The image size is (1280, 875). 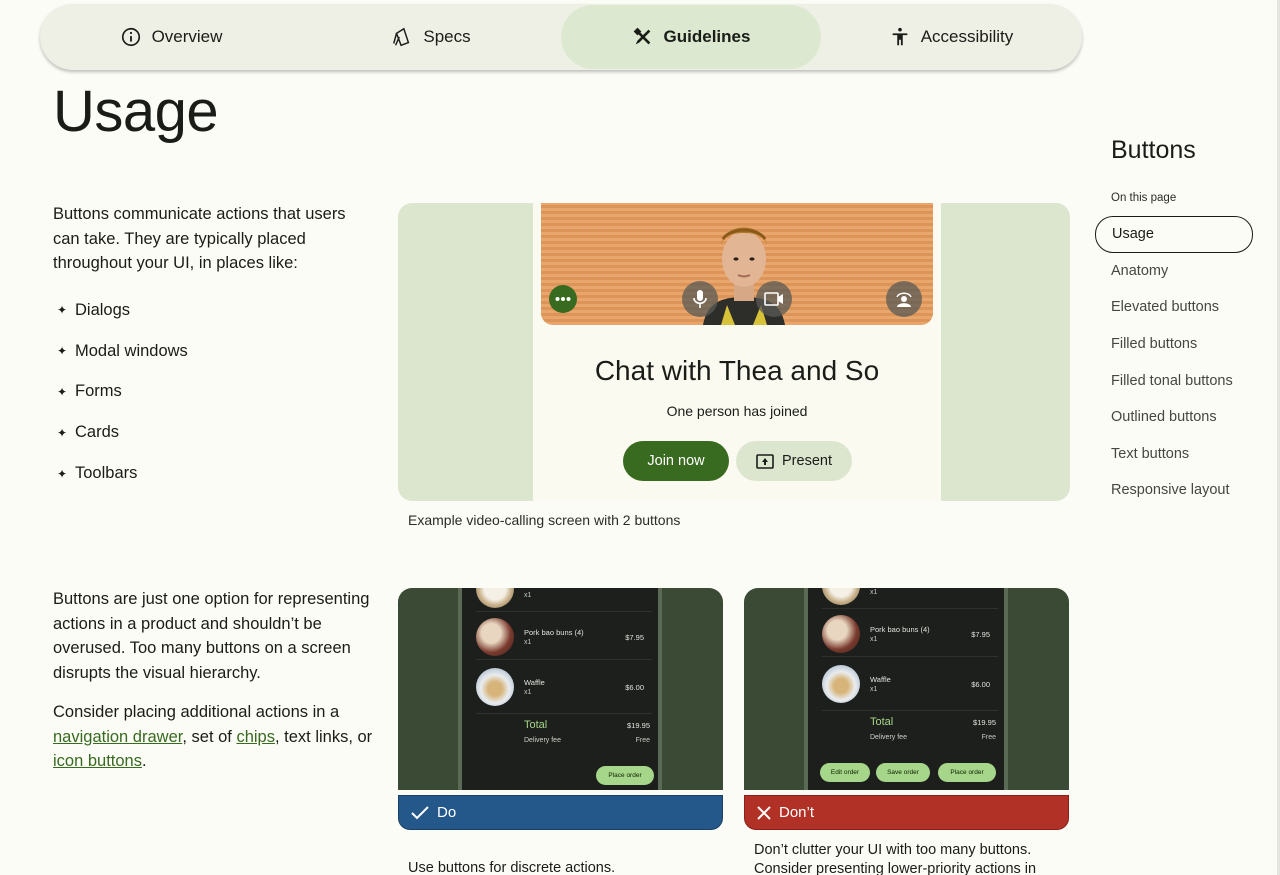 I want to click on design-tools-icon, so click(x=641, y=36).